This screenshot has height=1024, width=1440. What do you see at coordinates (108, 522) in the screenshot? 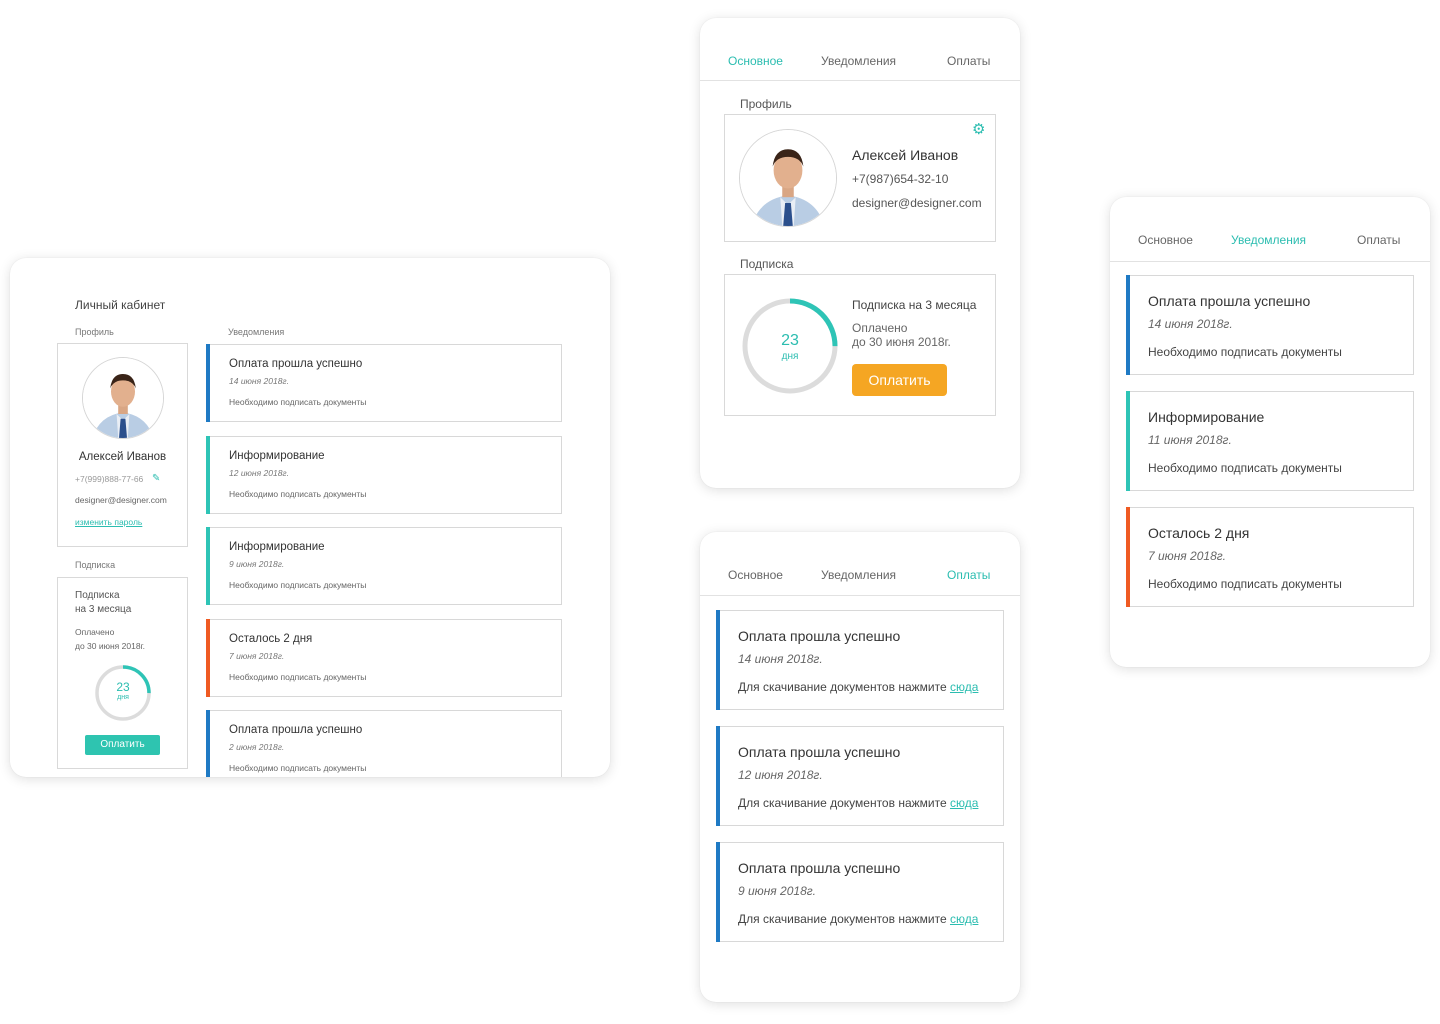
I see `change-password-link: изменить пароль` at bounding box center [108, 522].